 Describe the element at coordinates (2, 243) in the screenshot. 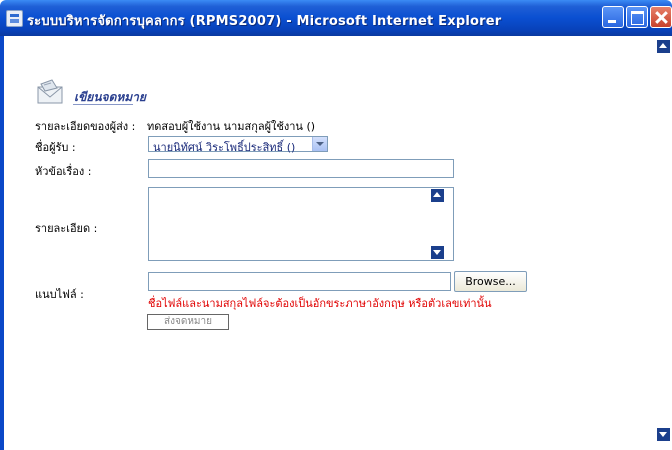

I see `window-frame-left` at that location.